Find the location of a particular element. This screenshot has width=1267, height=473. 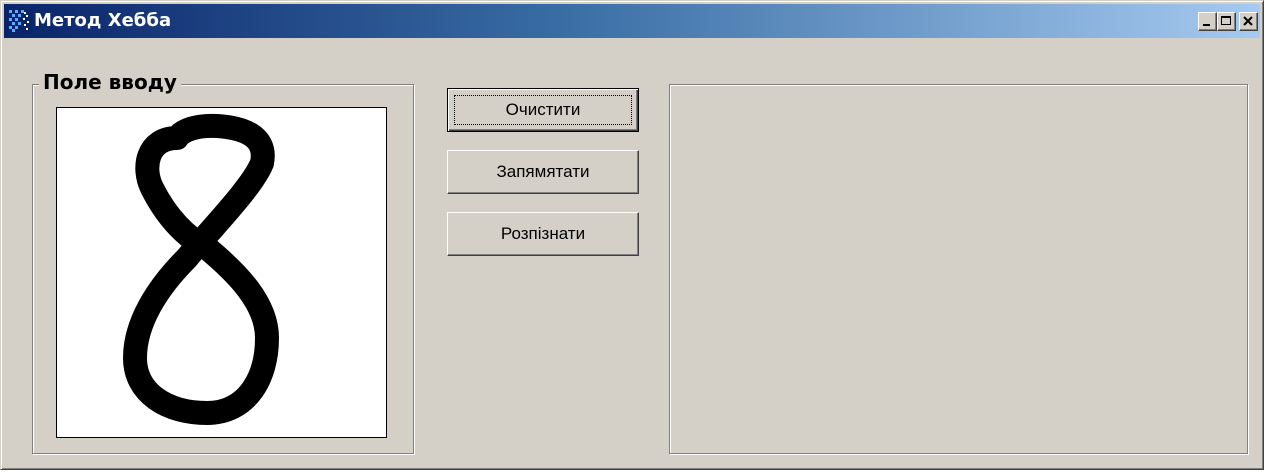

remember-button-label: Запямятати is located at coordinates (543, 171).